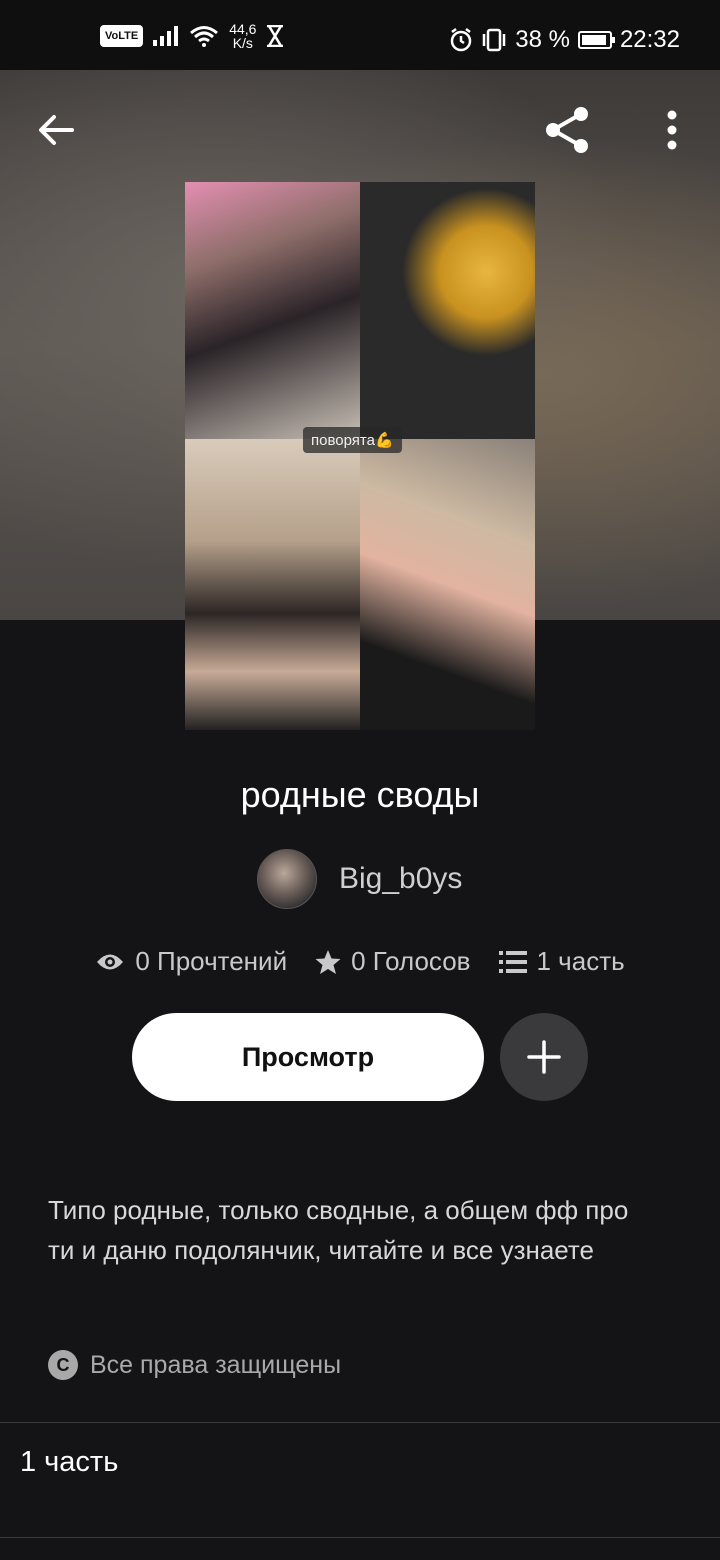  I want to click on add-to-library-button, so click(544, 1057).